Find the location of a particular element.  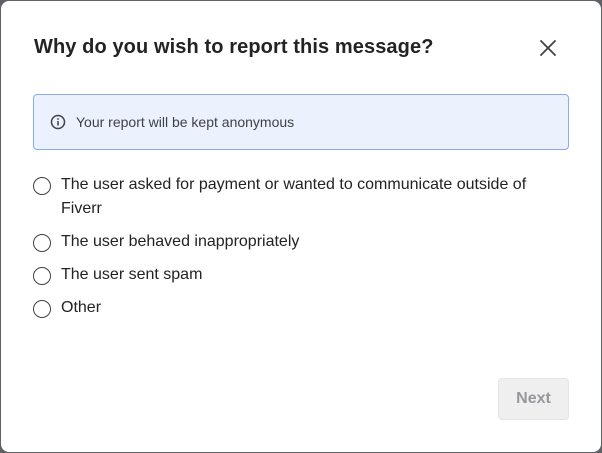

option-sent-spam: The user sent spam is located at coordinates (303, 276).